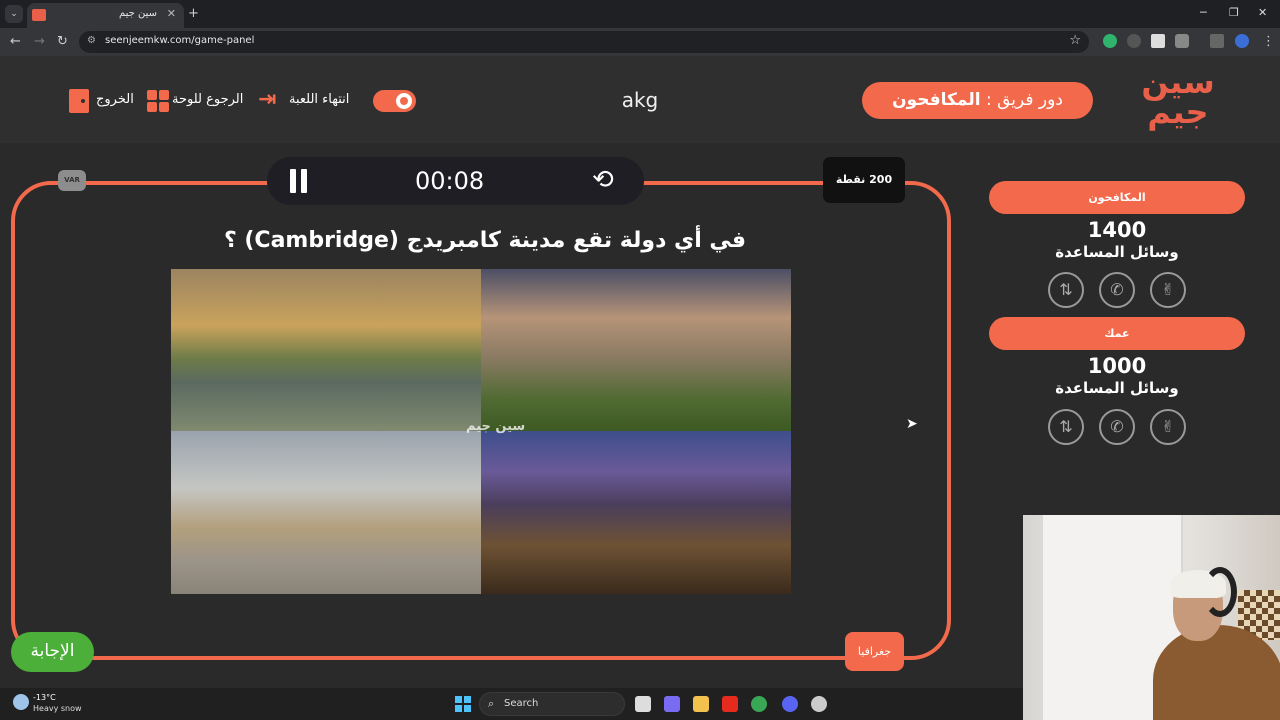 The image size is (1280, 720). I want to click on end-game-arrow-icon: ⇥, so click(267, 100).